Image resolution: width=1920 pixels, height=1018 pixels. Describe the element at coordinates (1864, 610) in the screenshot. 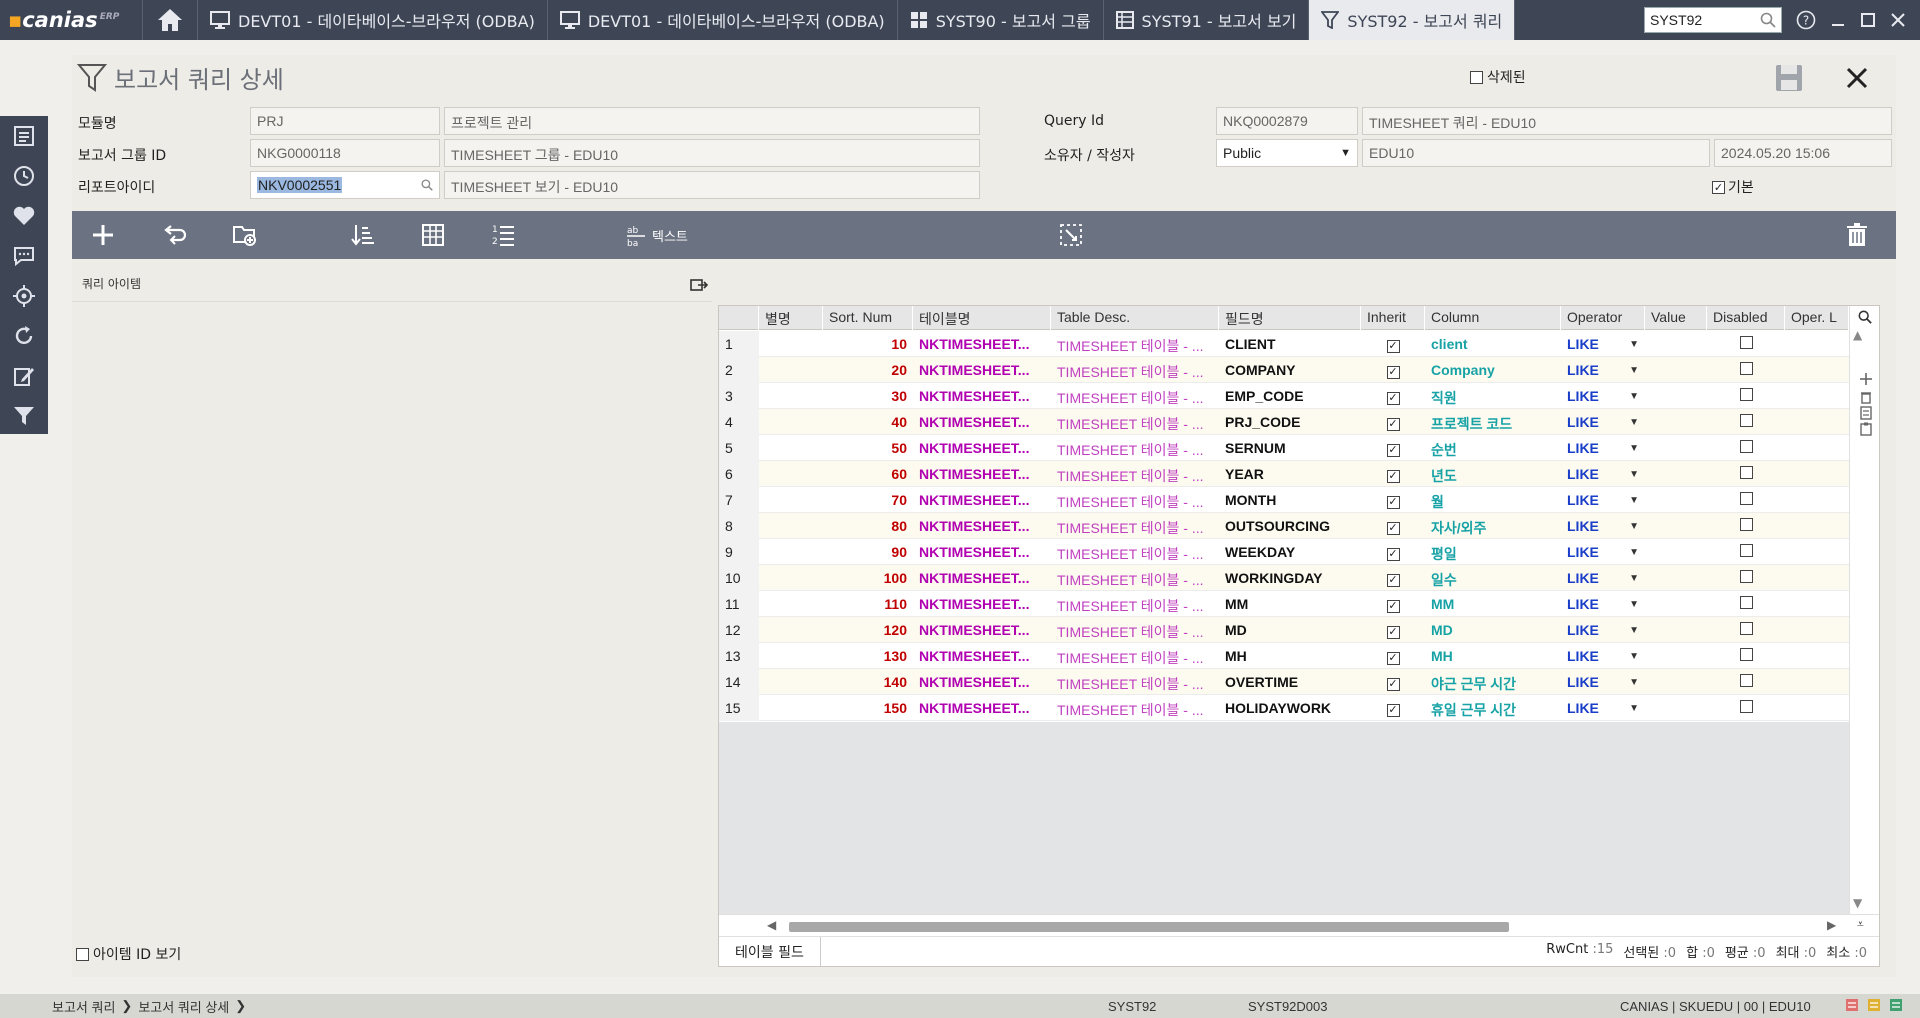

I see `vertical-scrollbar: ▲ ▼` at that location.